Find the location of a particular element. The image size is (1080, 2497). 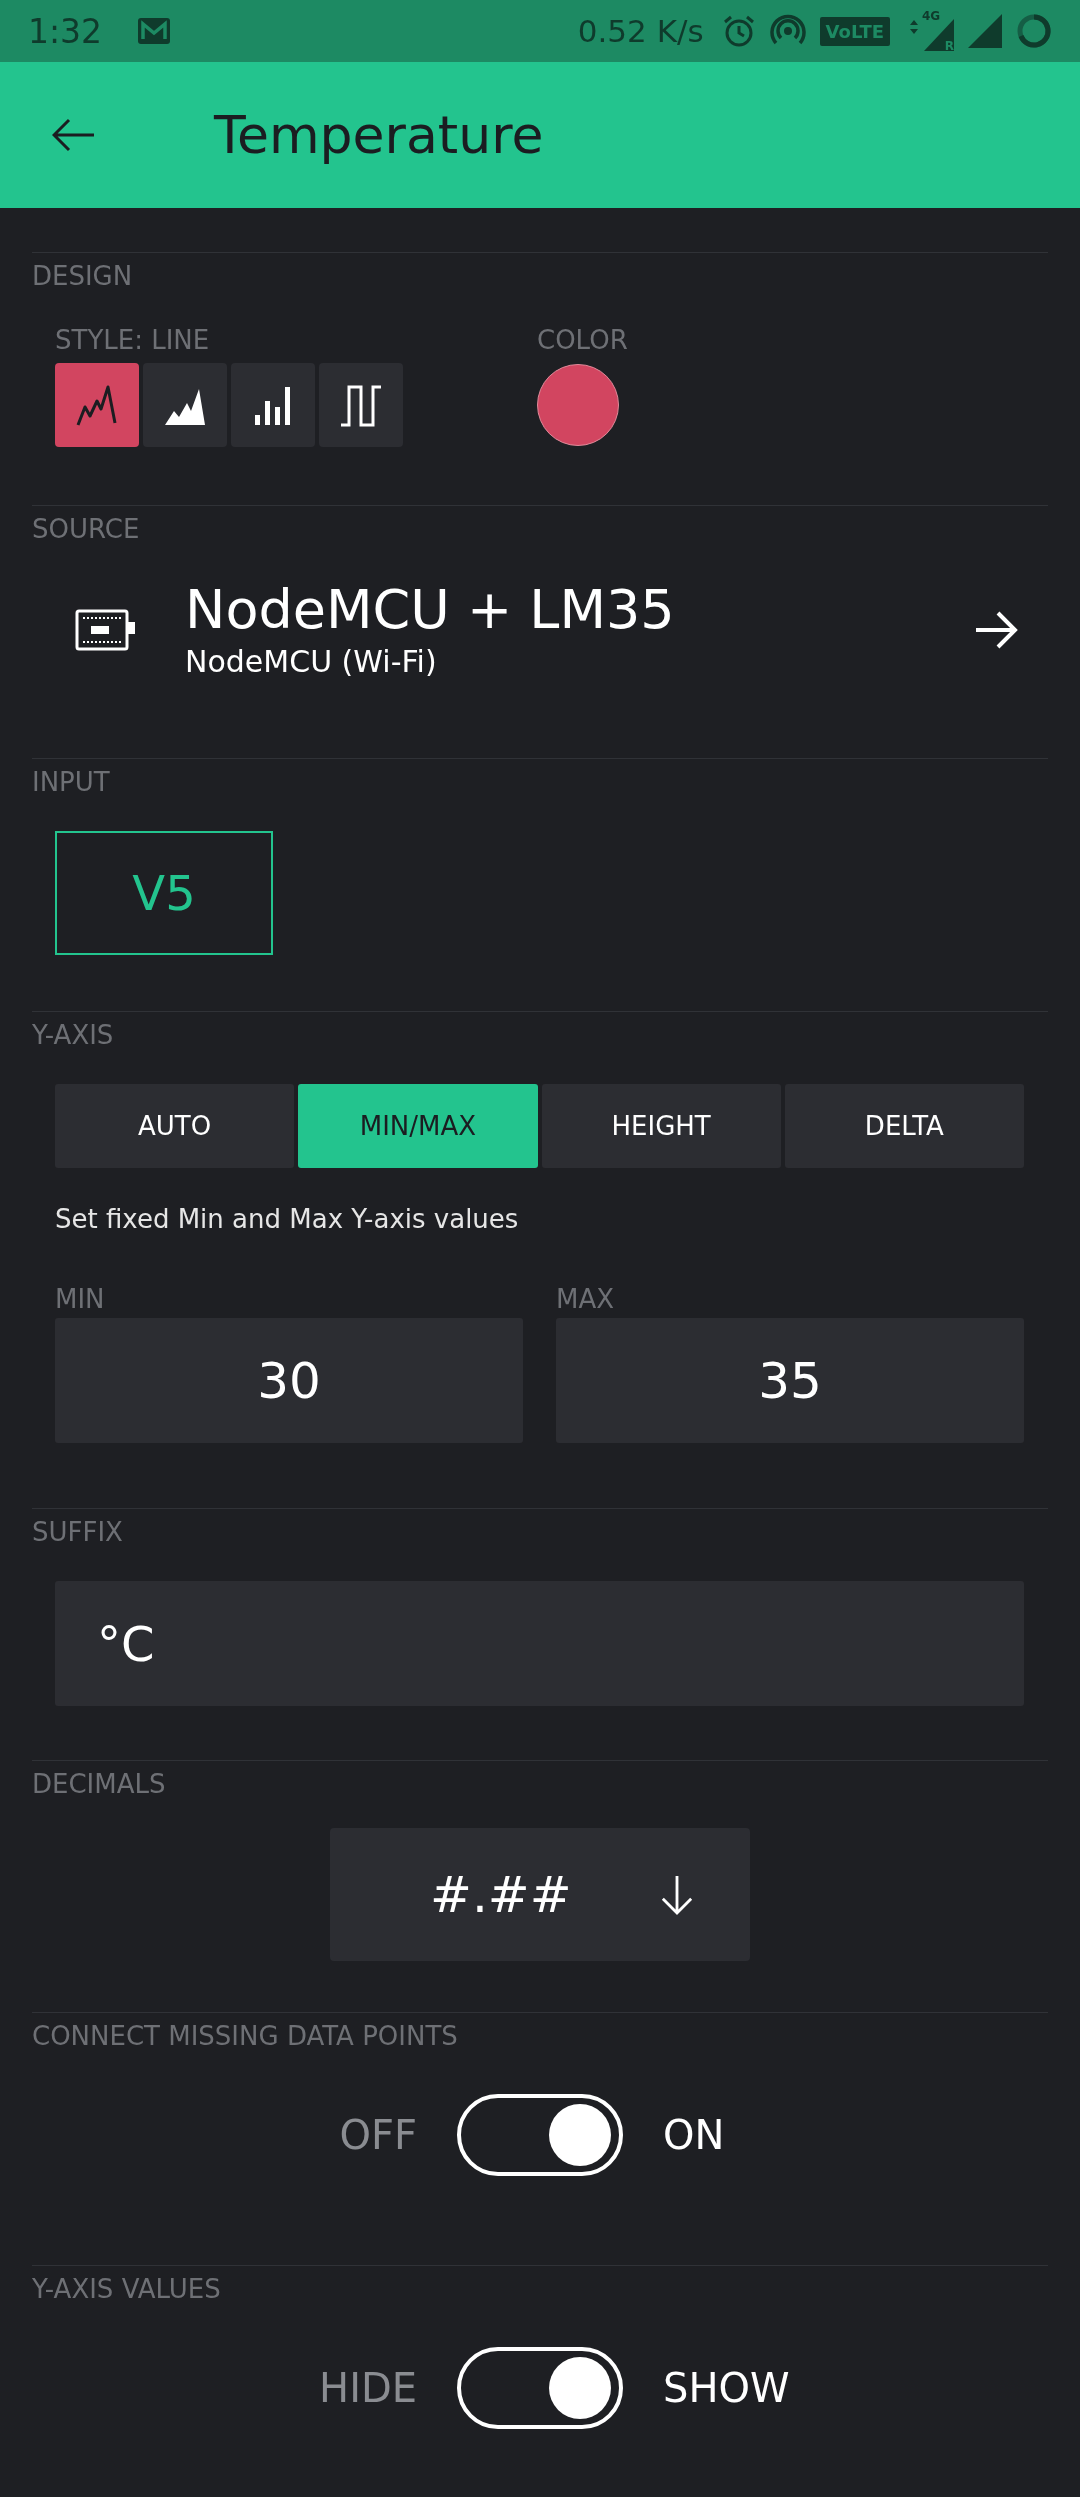

network-speed: 0.52 K/s is located at coordinates (640, 31).